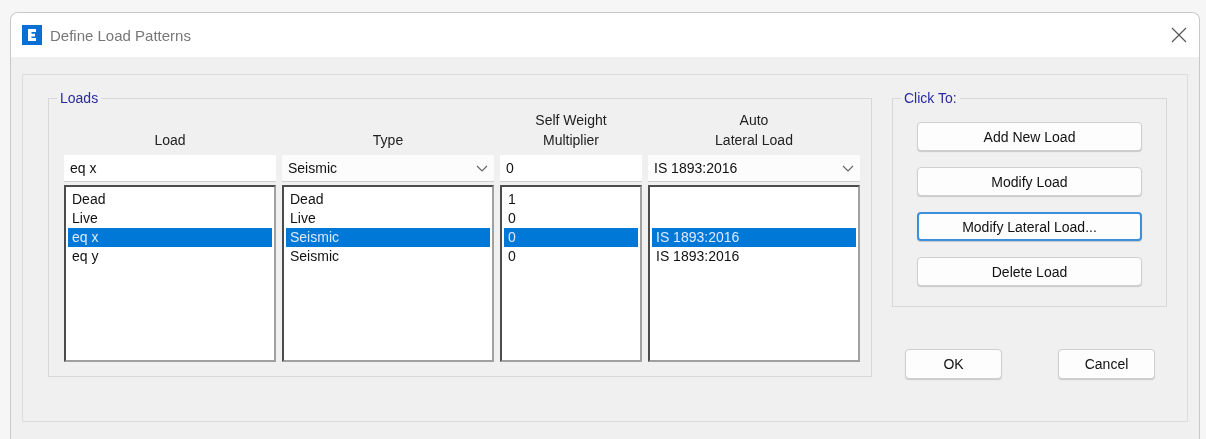 Image resolution: width=1206 pixels, height=439 pixels. I want to click on group-legend: Loads, so click(79, 98).